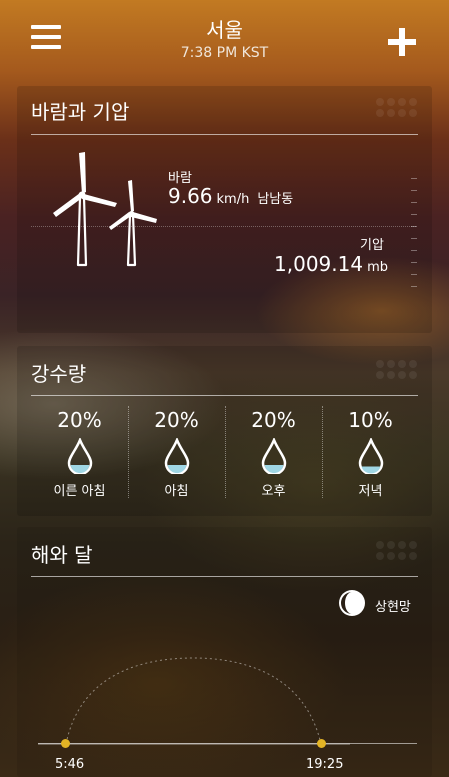  Describe the element at coordinates (224, 53) in the screenshot. I see `local-time: 7:38 PM KST` at that location.